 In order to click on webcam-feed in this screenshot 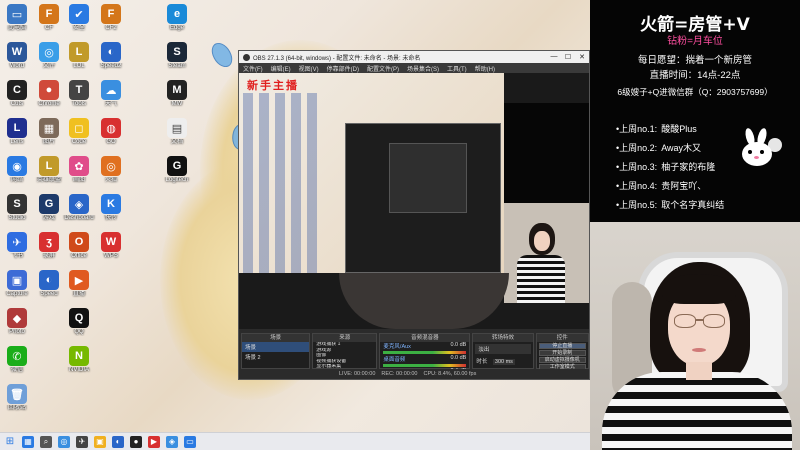, I will do `click(695, 336)`.